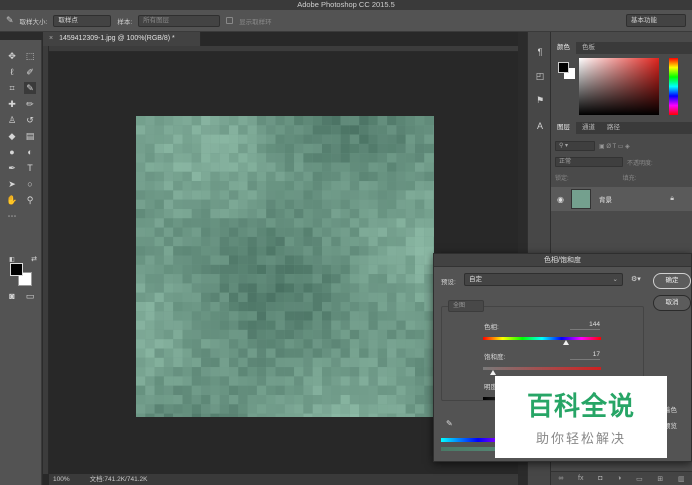  What do you see at coordinates (585, 325) in the screenshot?
I see `hue-value: 144` at bounding box center [585, 325].